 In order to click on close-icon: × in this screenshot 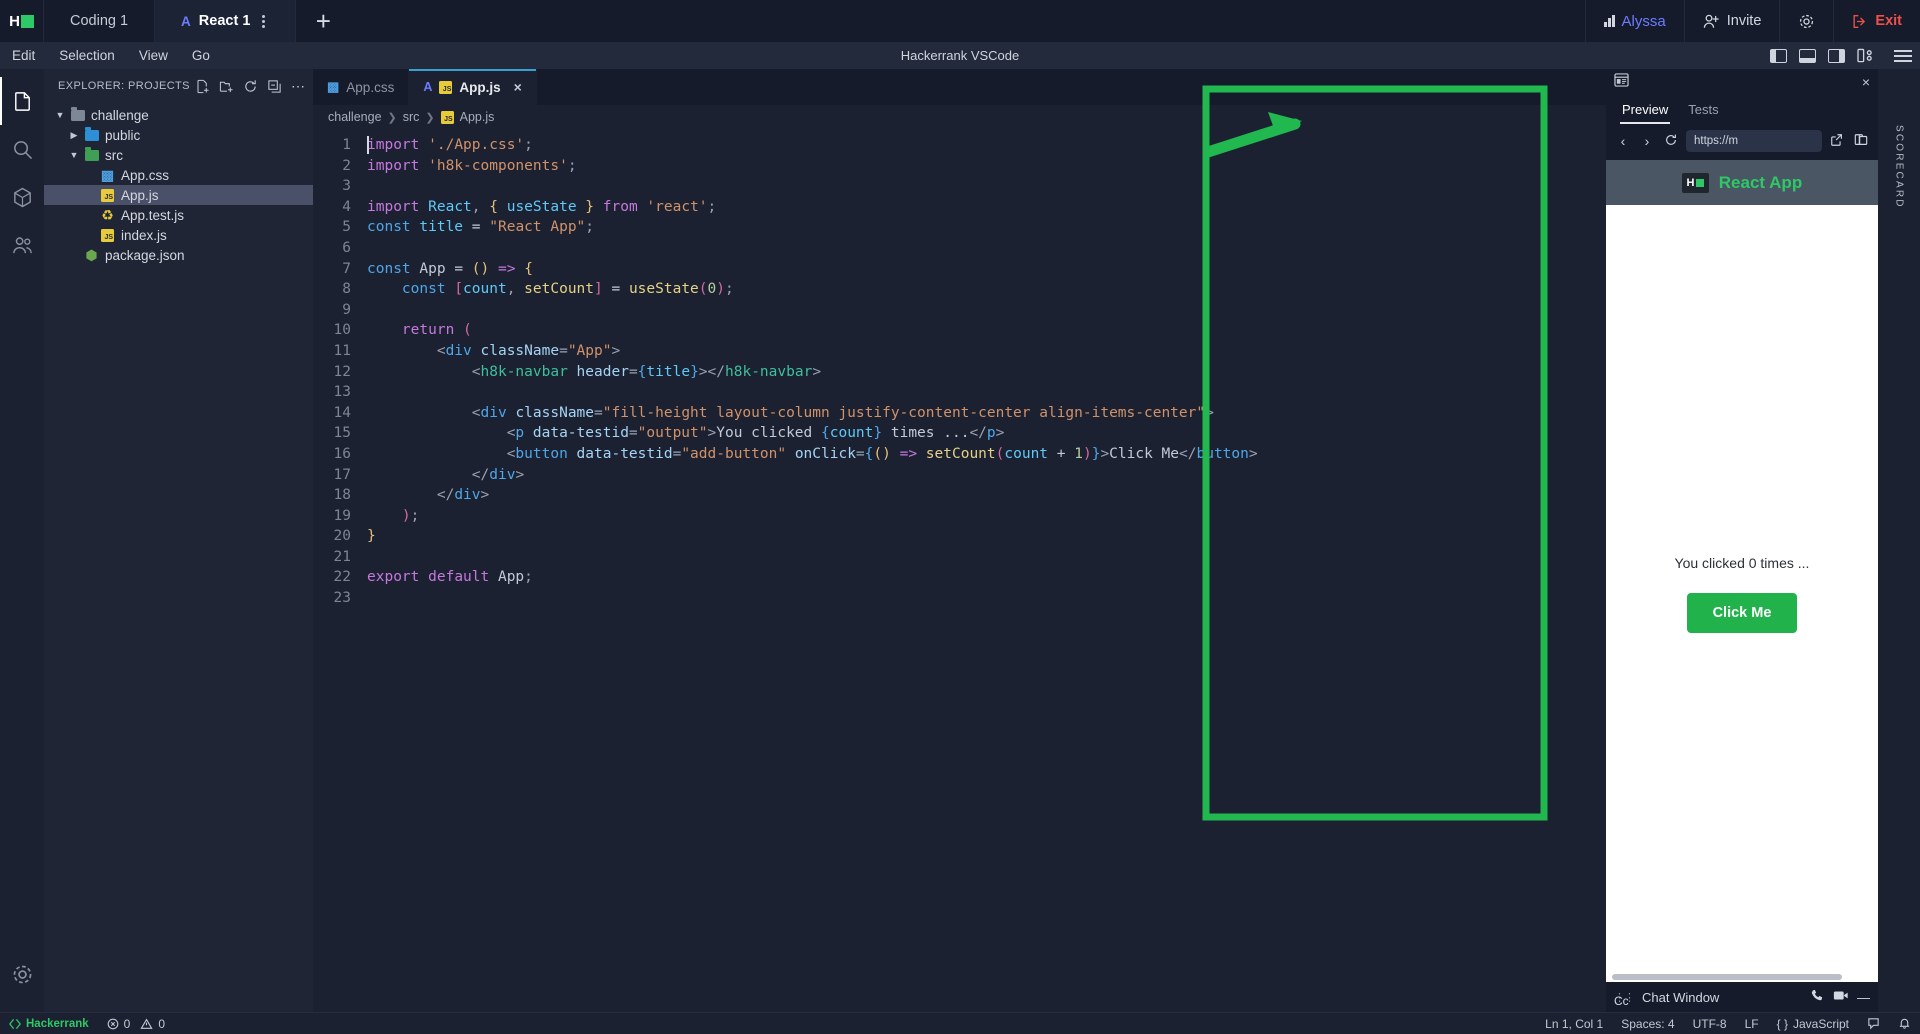, I will do `click(518, 87)`.